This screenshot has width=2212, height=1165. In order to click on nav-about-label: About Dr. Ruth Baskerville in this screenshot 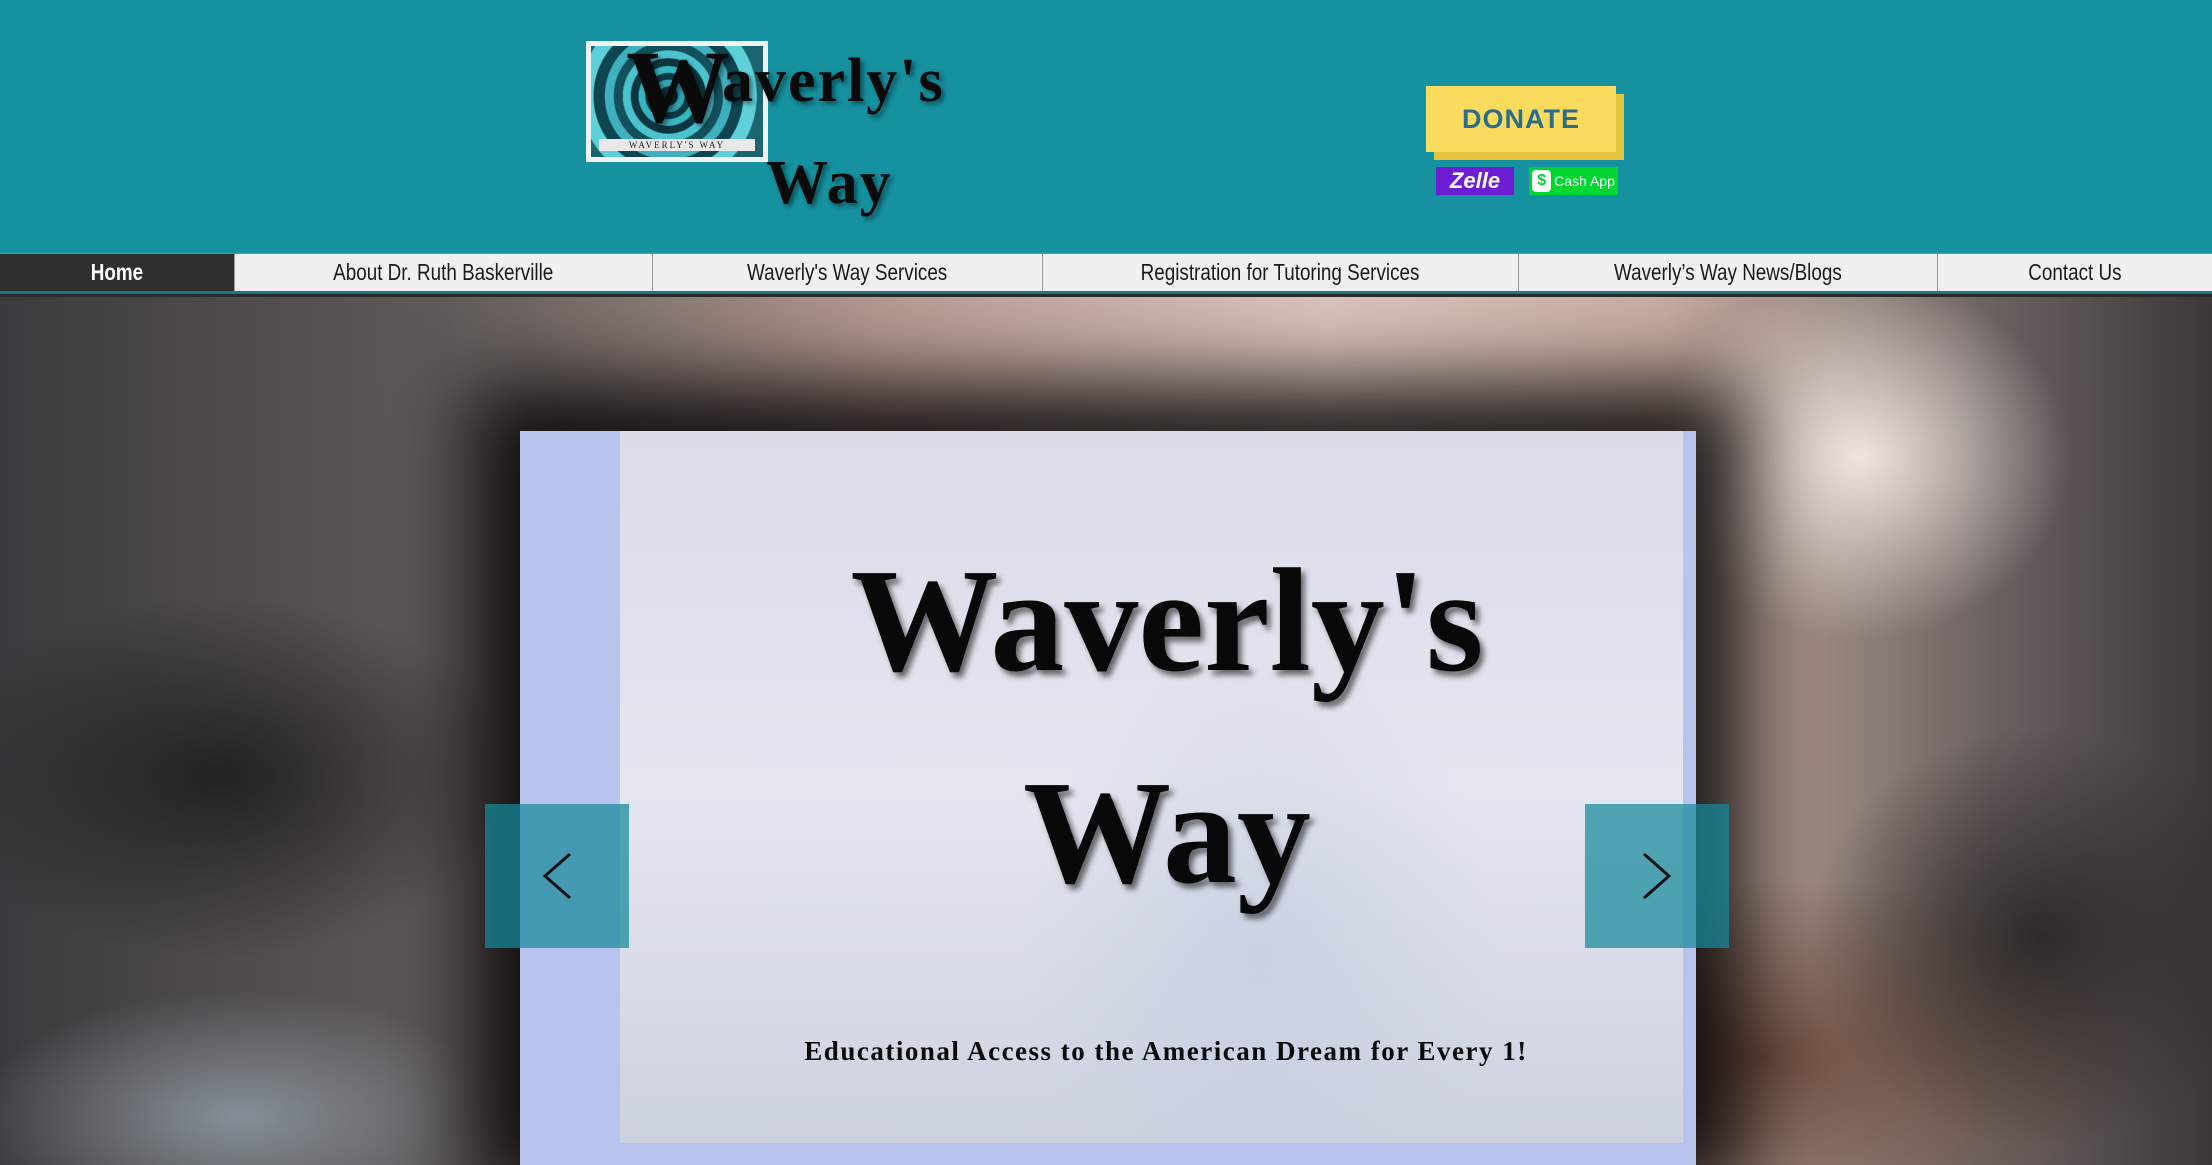, I will do `click(443, 272)`.